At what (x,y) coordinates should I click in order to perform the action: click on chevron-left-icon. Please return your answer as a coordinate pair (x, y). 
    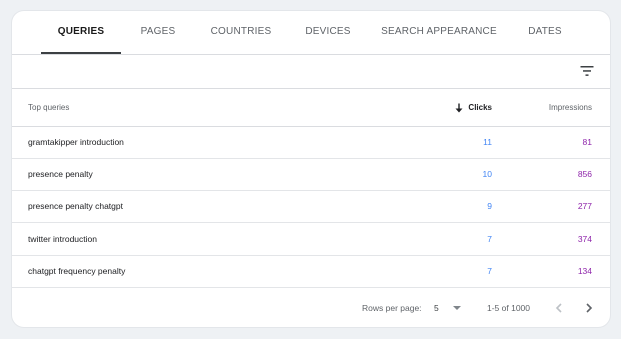
    Looking at the image, I should click on (559, 308).